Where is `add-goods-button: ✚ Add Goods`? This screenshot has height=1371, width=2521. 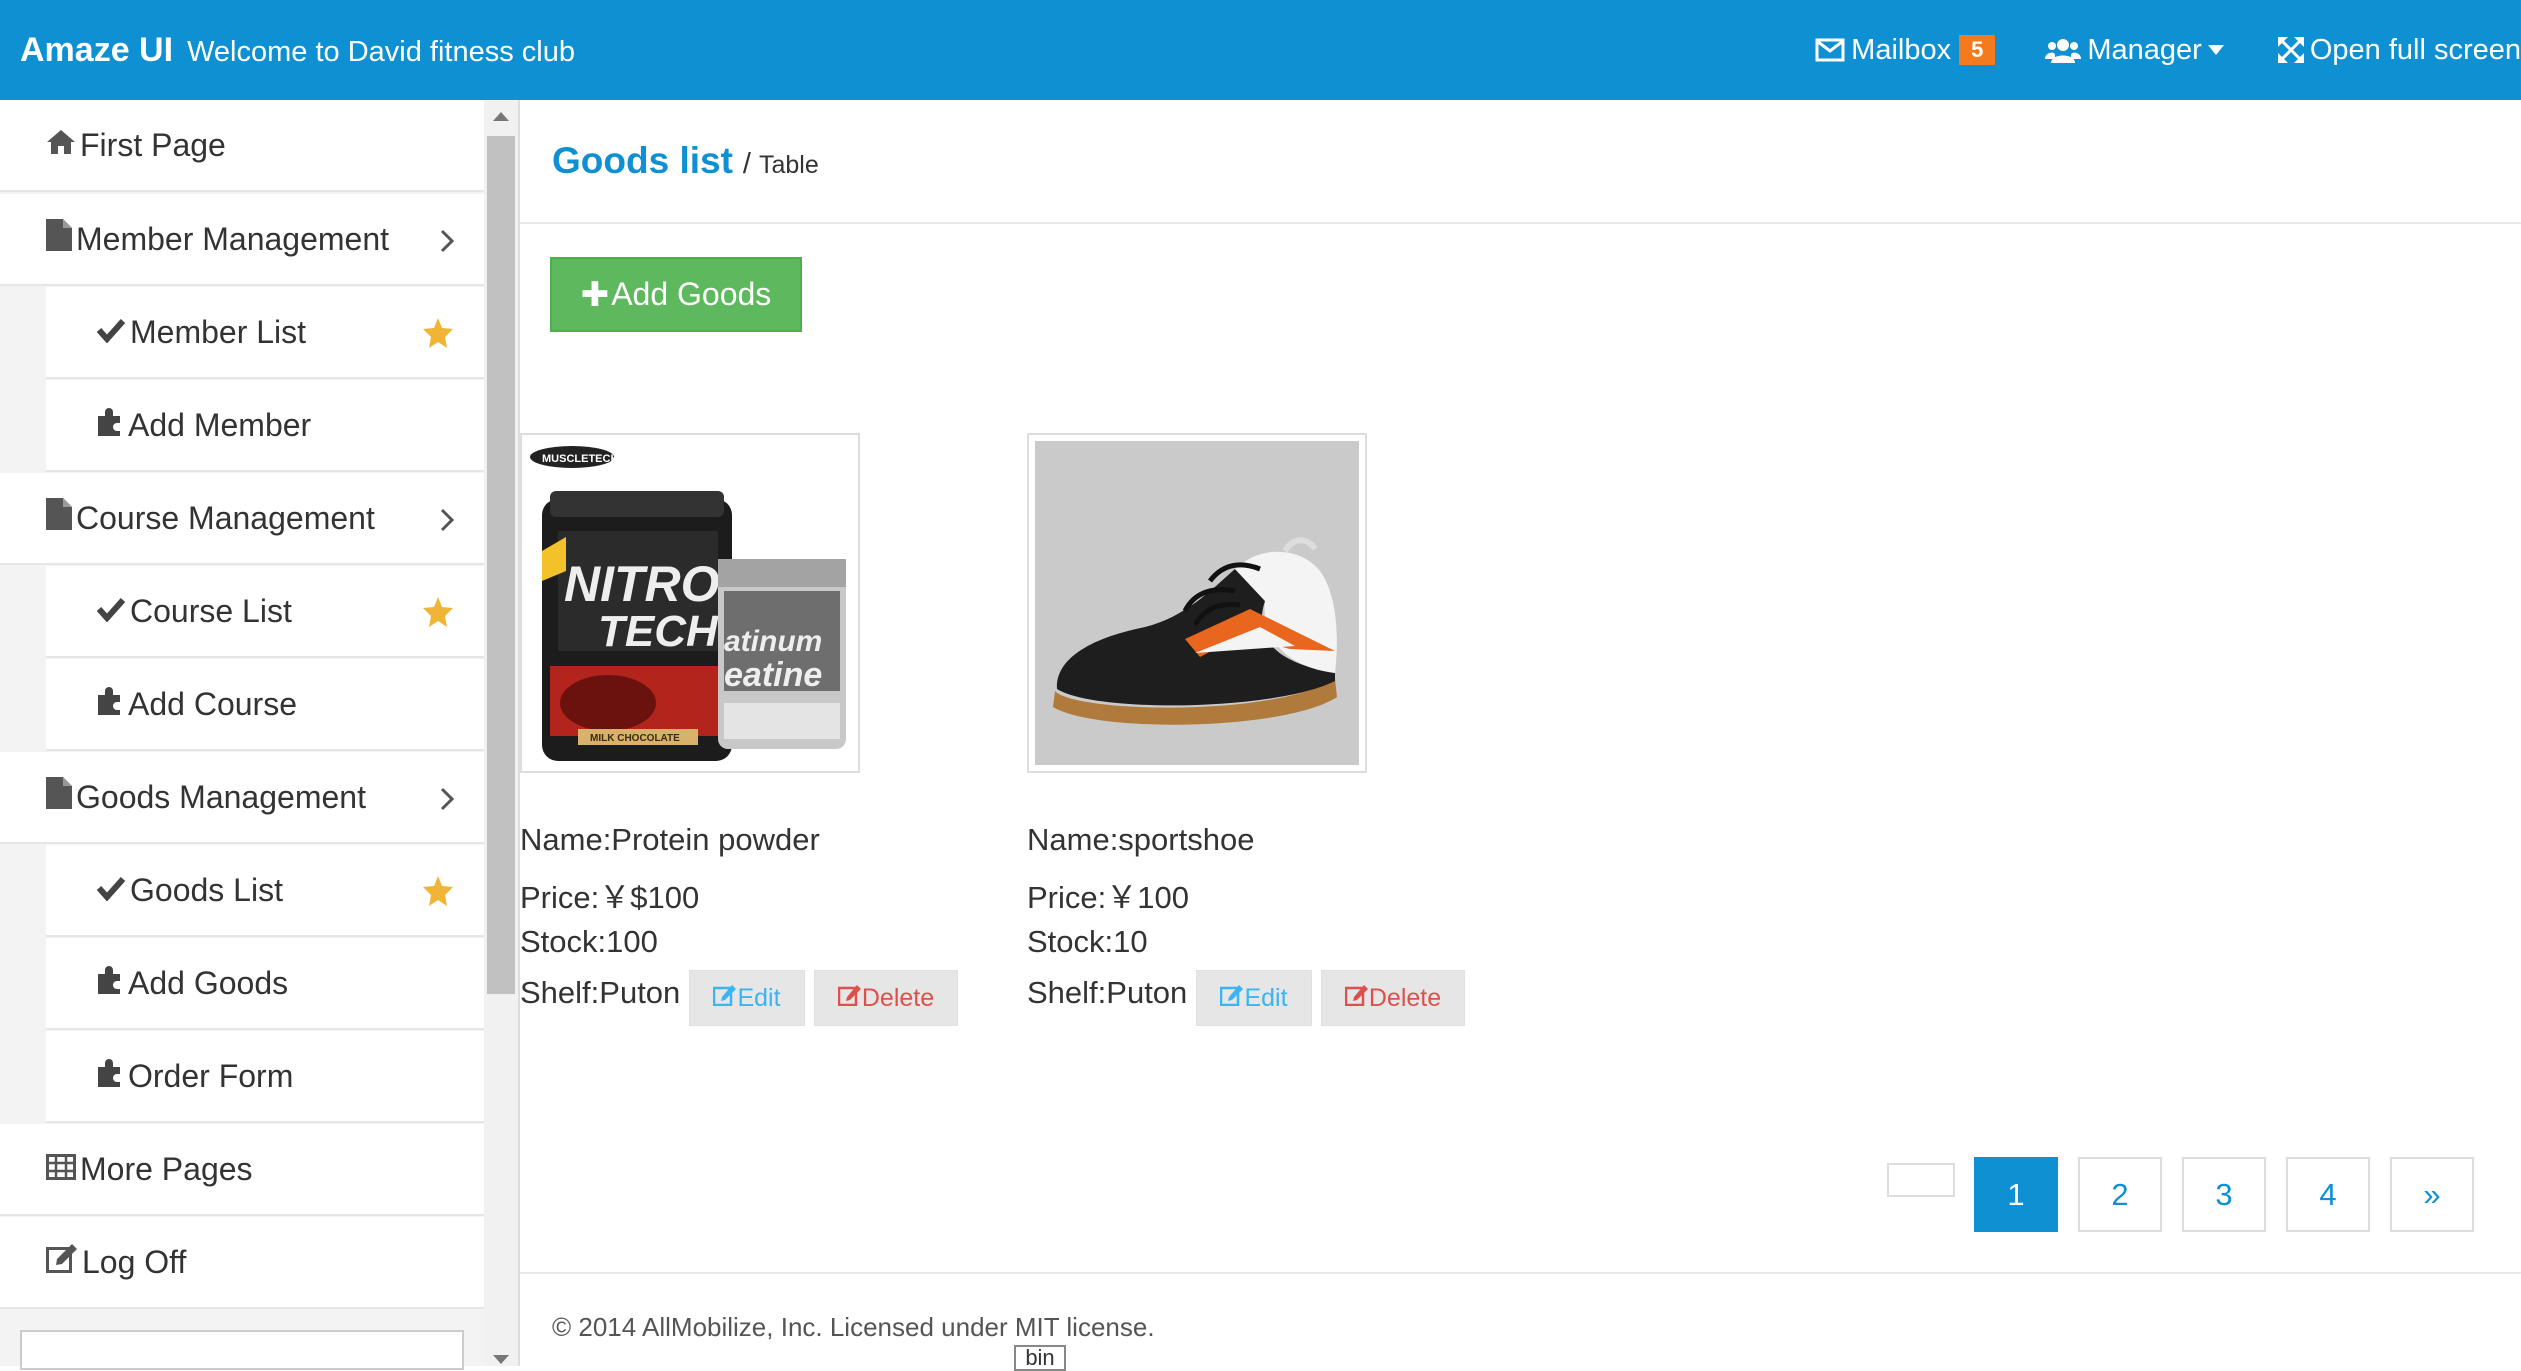 add-goods-button: ✚ Add Goods is located at coordinates (676, 294).